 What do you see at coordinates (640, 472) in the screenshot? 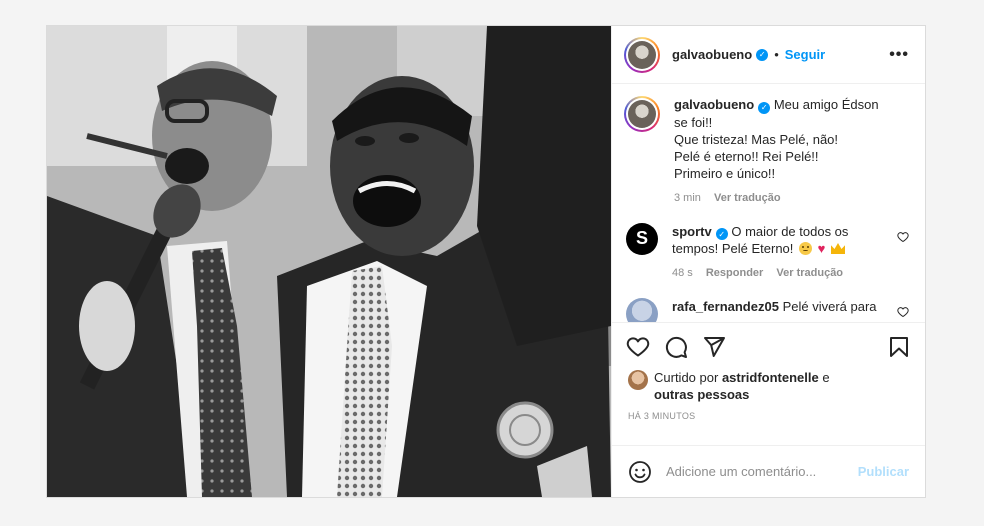
I see `smiley-icon` at bounding box center [640, 472].